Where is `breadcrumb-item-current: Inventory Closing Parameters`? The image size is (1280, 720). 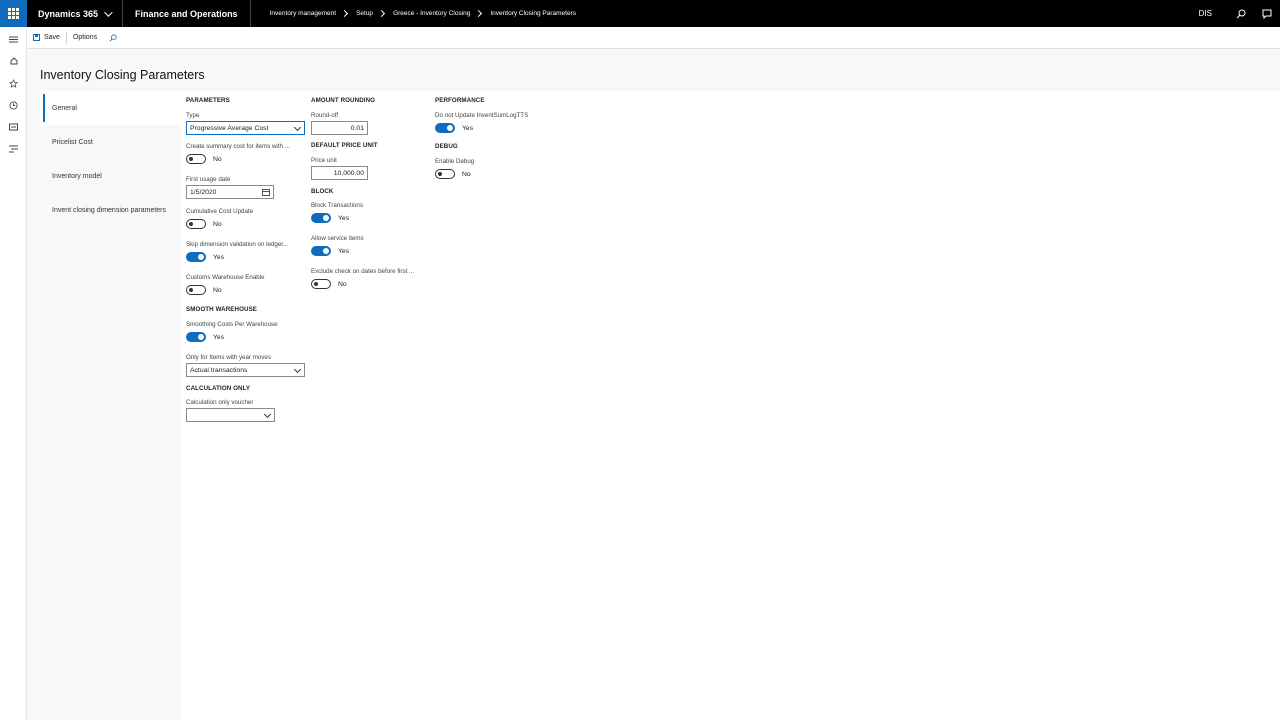 breadcrumb-item-current: Inventory Closing Parameters is located at coordinates (533, 13).